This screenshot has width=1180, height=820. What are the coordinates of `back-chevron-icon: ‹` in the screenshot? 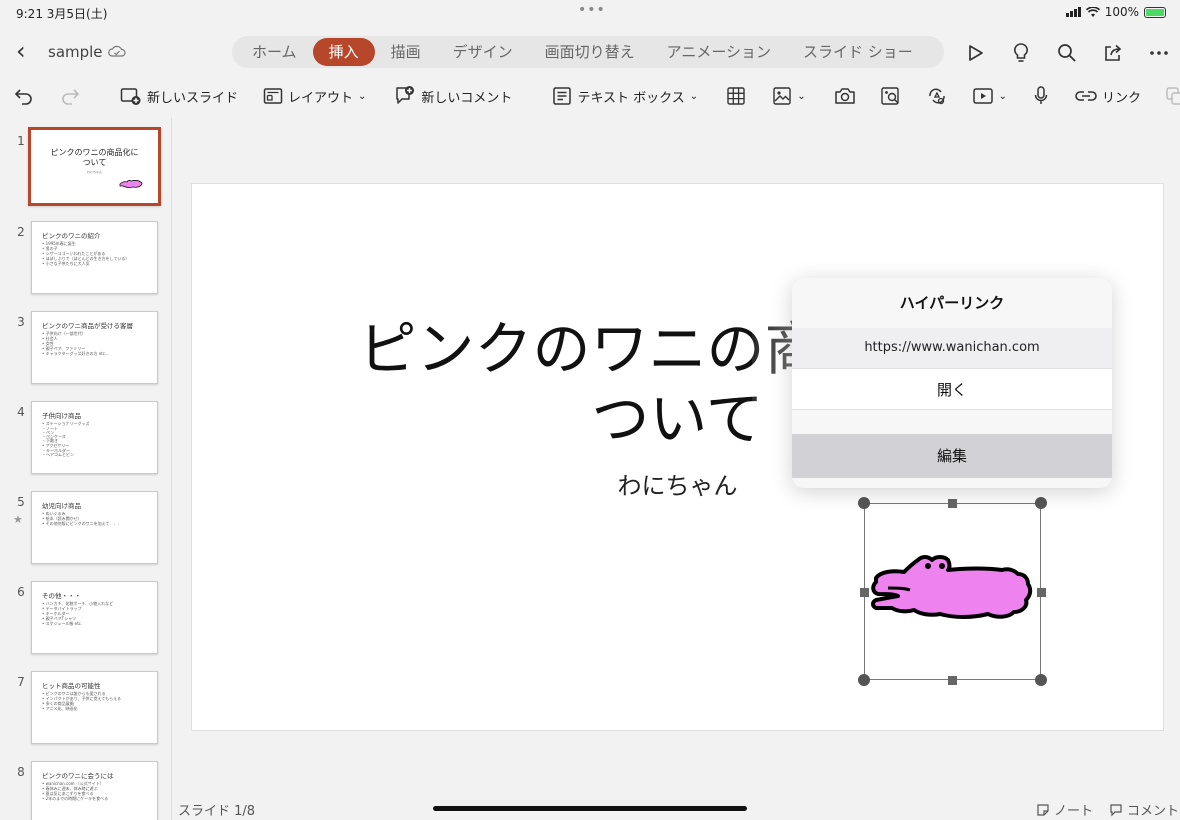 It's located at (21, 51).